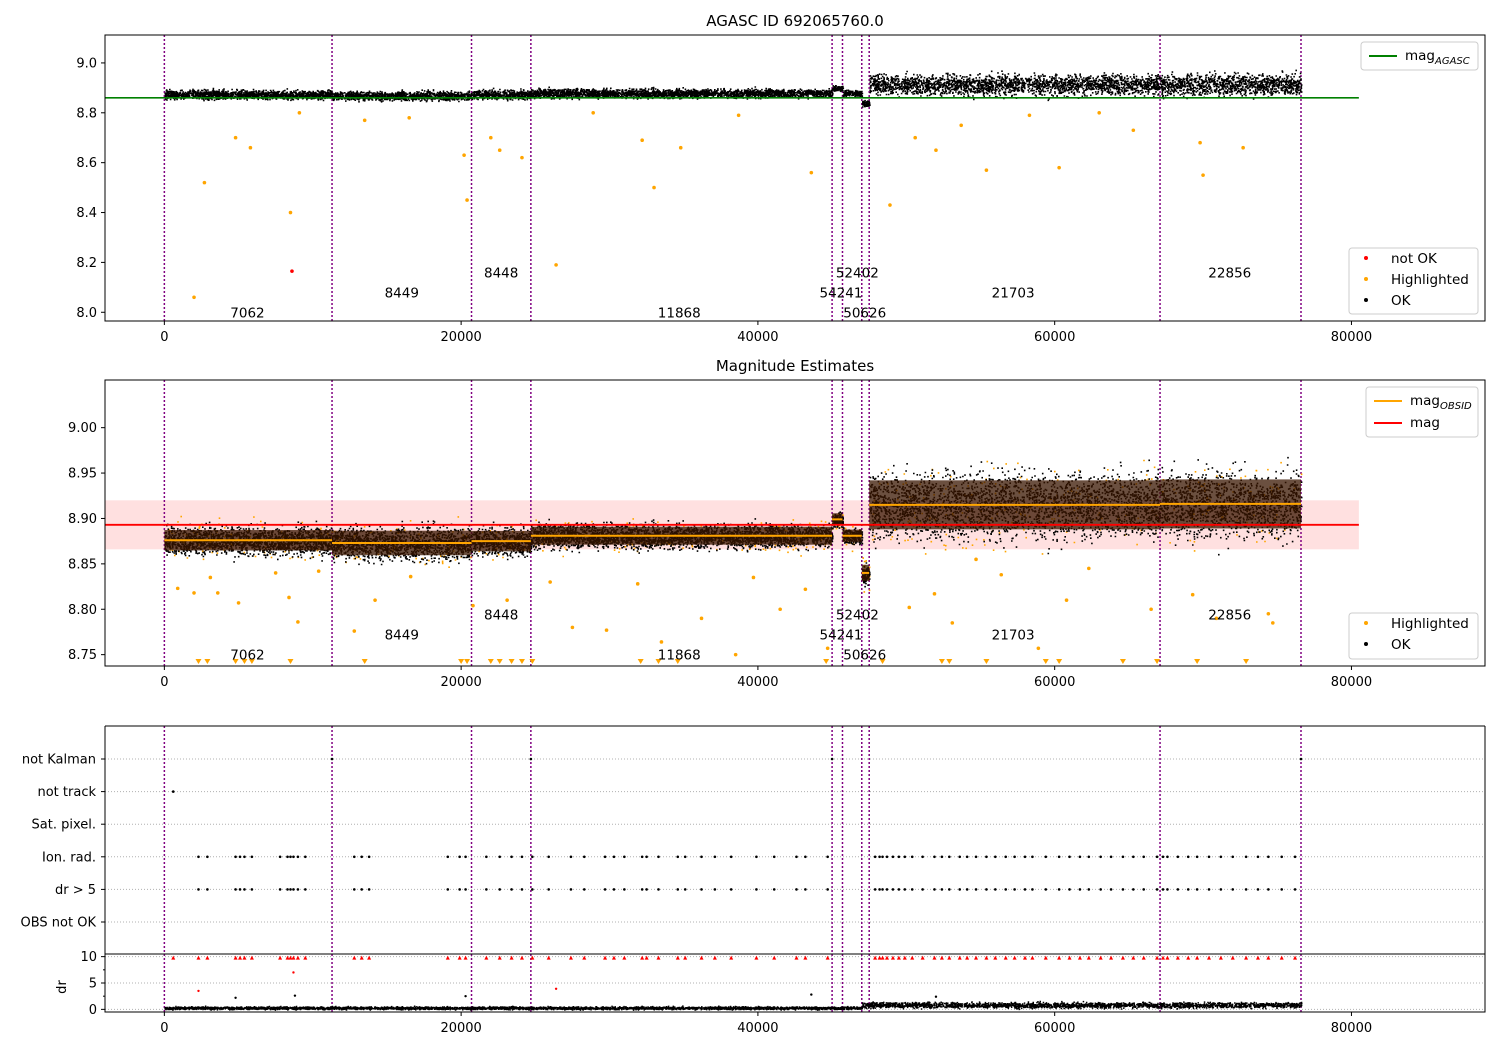 The width and height of the screenshot is (1500, 1050). I want to click on legend-subscript: OBSID, so click(1456, 406).